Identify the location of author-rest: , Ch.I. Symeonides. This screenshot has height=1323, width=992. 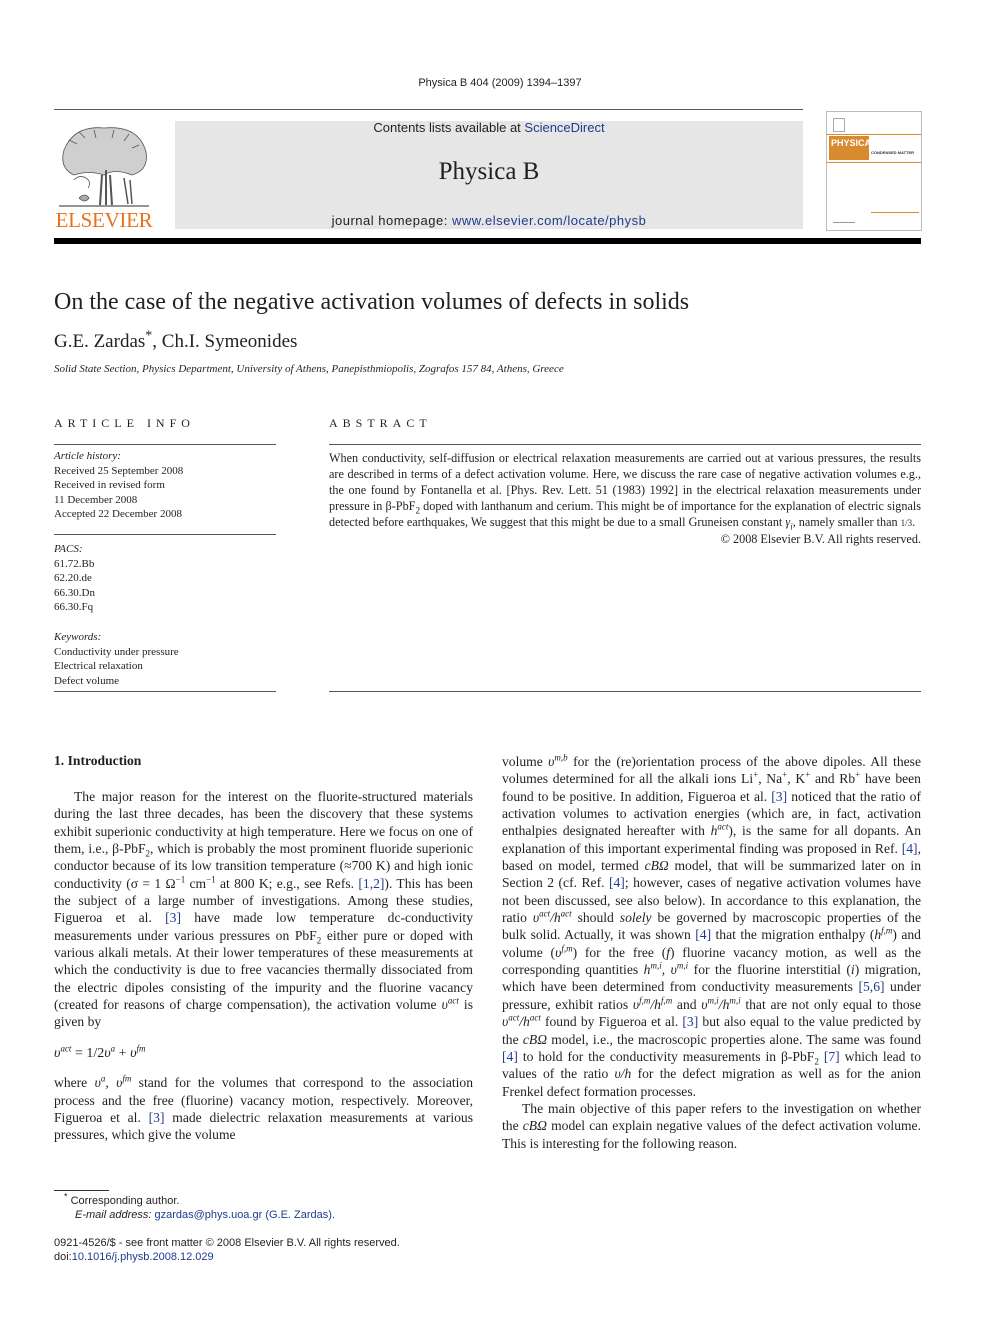
(225, 341).